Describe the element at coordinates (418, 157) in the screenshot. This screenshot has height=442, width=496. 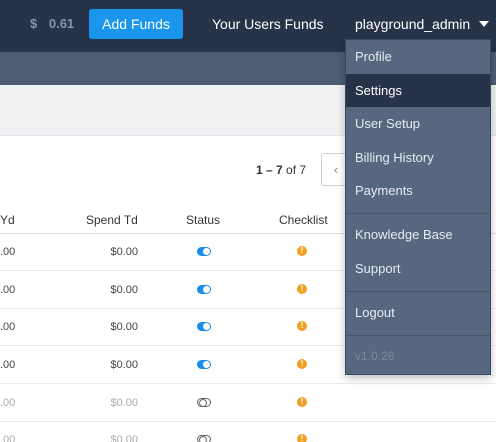
I see `menu-item-billing-history: Billing History` at that location.